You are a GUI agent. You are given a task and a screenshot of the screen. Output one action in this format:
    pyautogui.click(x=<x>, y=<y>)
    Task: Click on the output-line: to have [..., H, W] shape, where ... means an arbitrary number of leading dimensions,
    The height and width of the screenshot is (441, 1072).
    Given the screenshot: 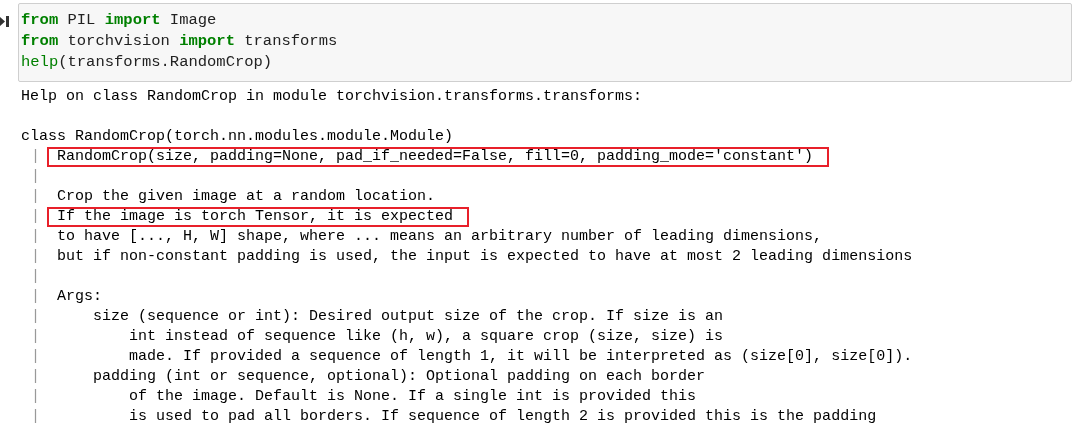 What is the action you would take?
    pyautogui.click(x=440, y=237)
    